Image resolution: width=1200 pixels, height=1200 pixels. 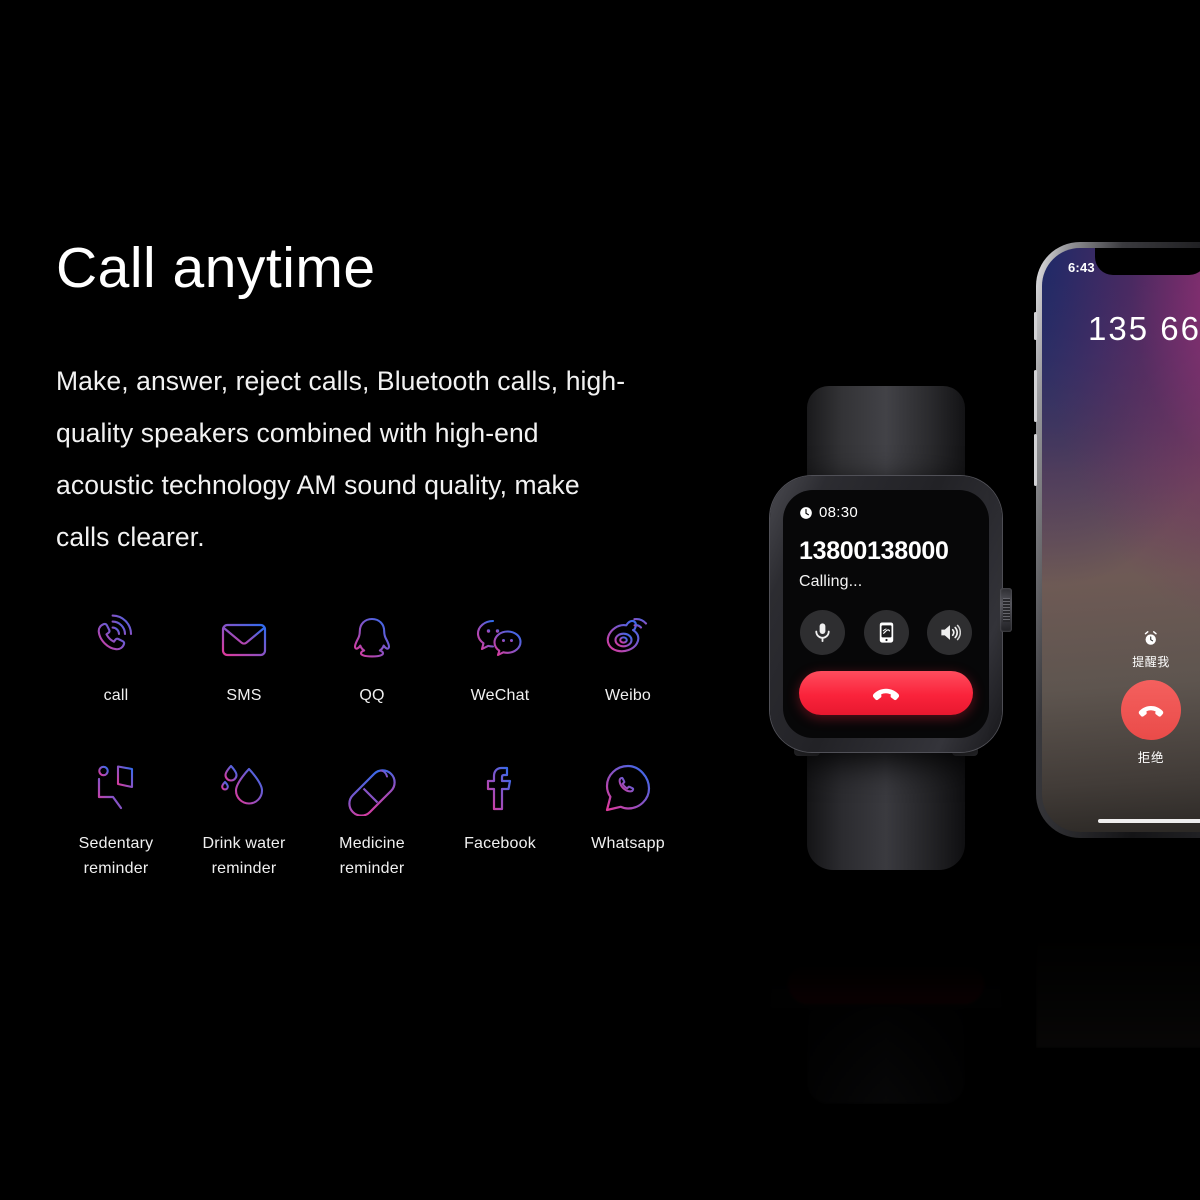 I want to click on feature-label: Whatsapp, so click(x=628, y=843).